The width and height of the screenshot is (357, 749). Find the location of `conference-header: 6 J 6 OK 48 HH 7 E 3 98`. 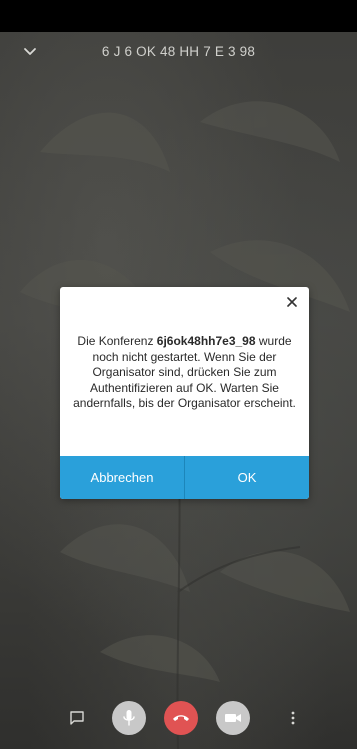

conference-header: 6 J 6 OK 48 HH 7 E 3 98 is located at coordinates (178, 52).